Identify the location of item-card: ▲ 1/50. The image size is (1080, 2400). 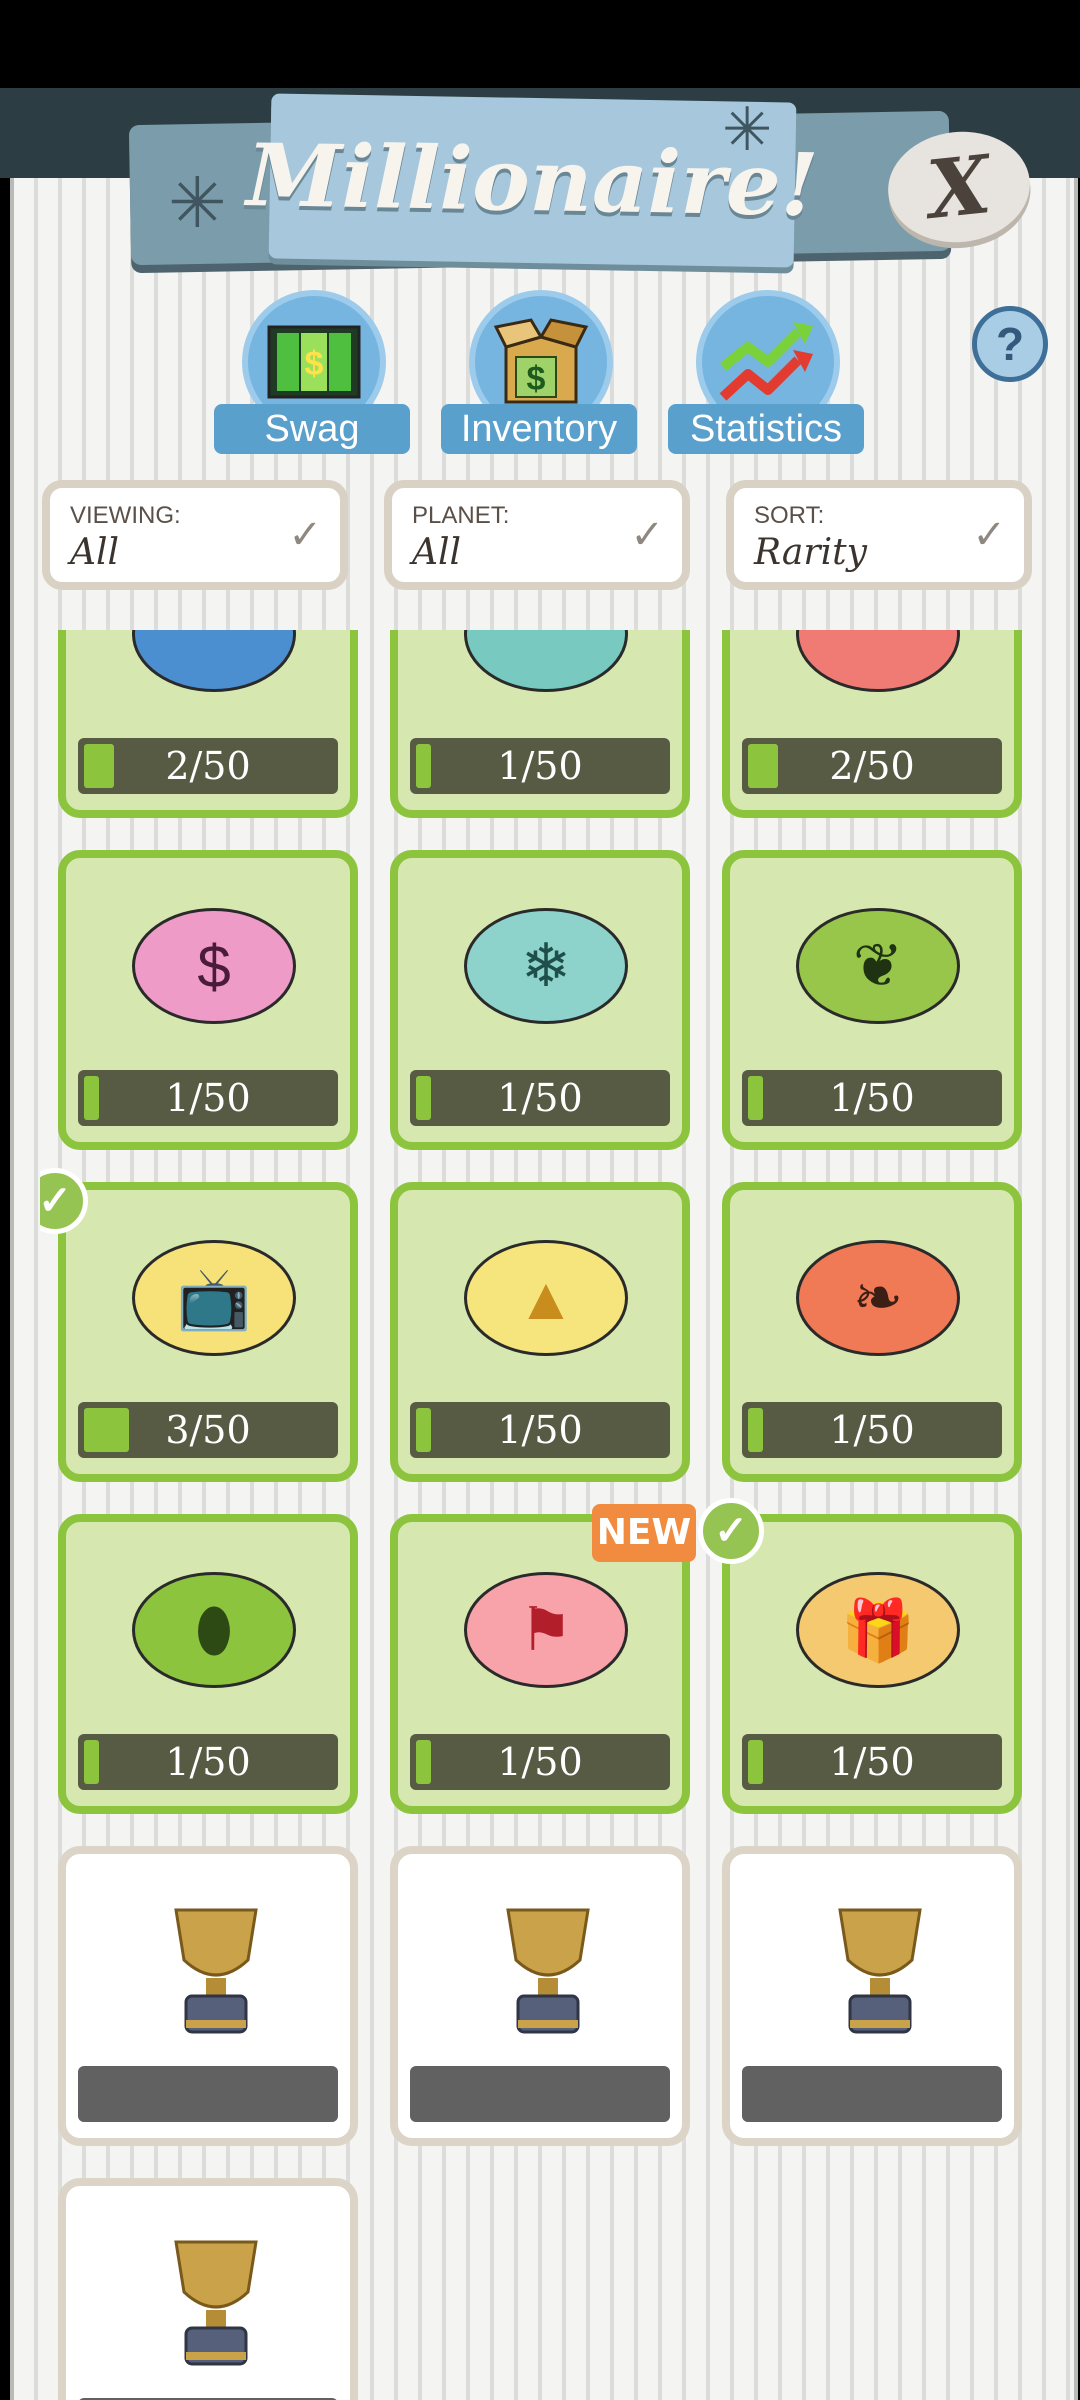
(540, 1332).